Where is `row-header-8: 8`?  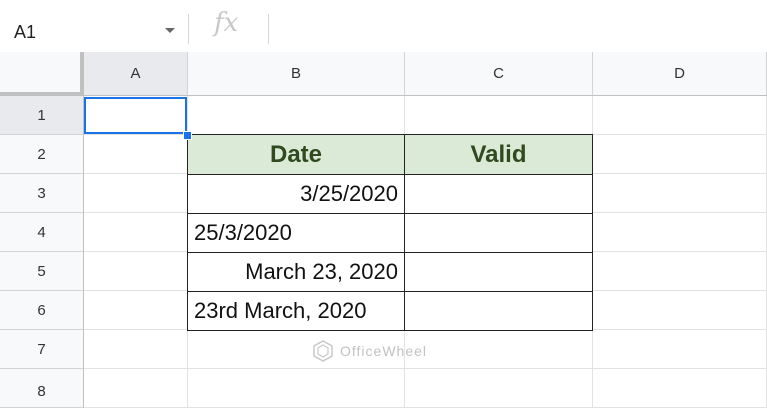 row-header-8: 8 is located at coordinates (42, 388).